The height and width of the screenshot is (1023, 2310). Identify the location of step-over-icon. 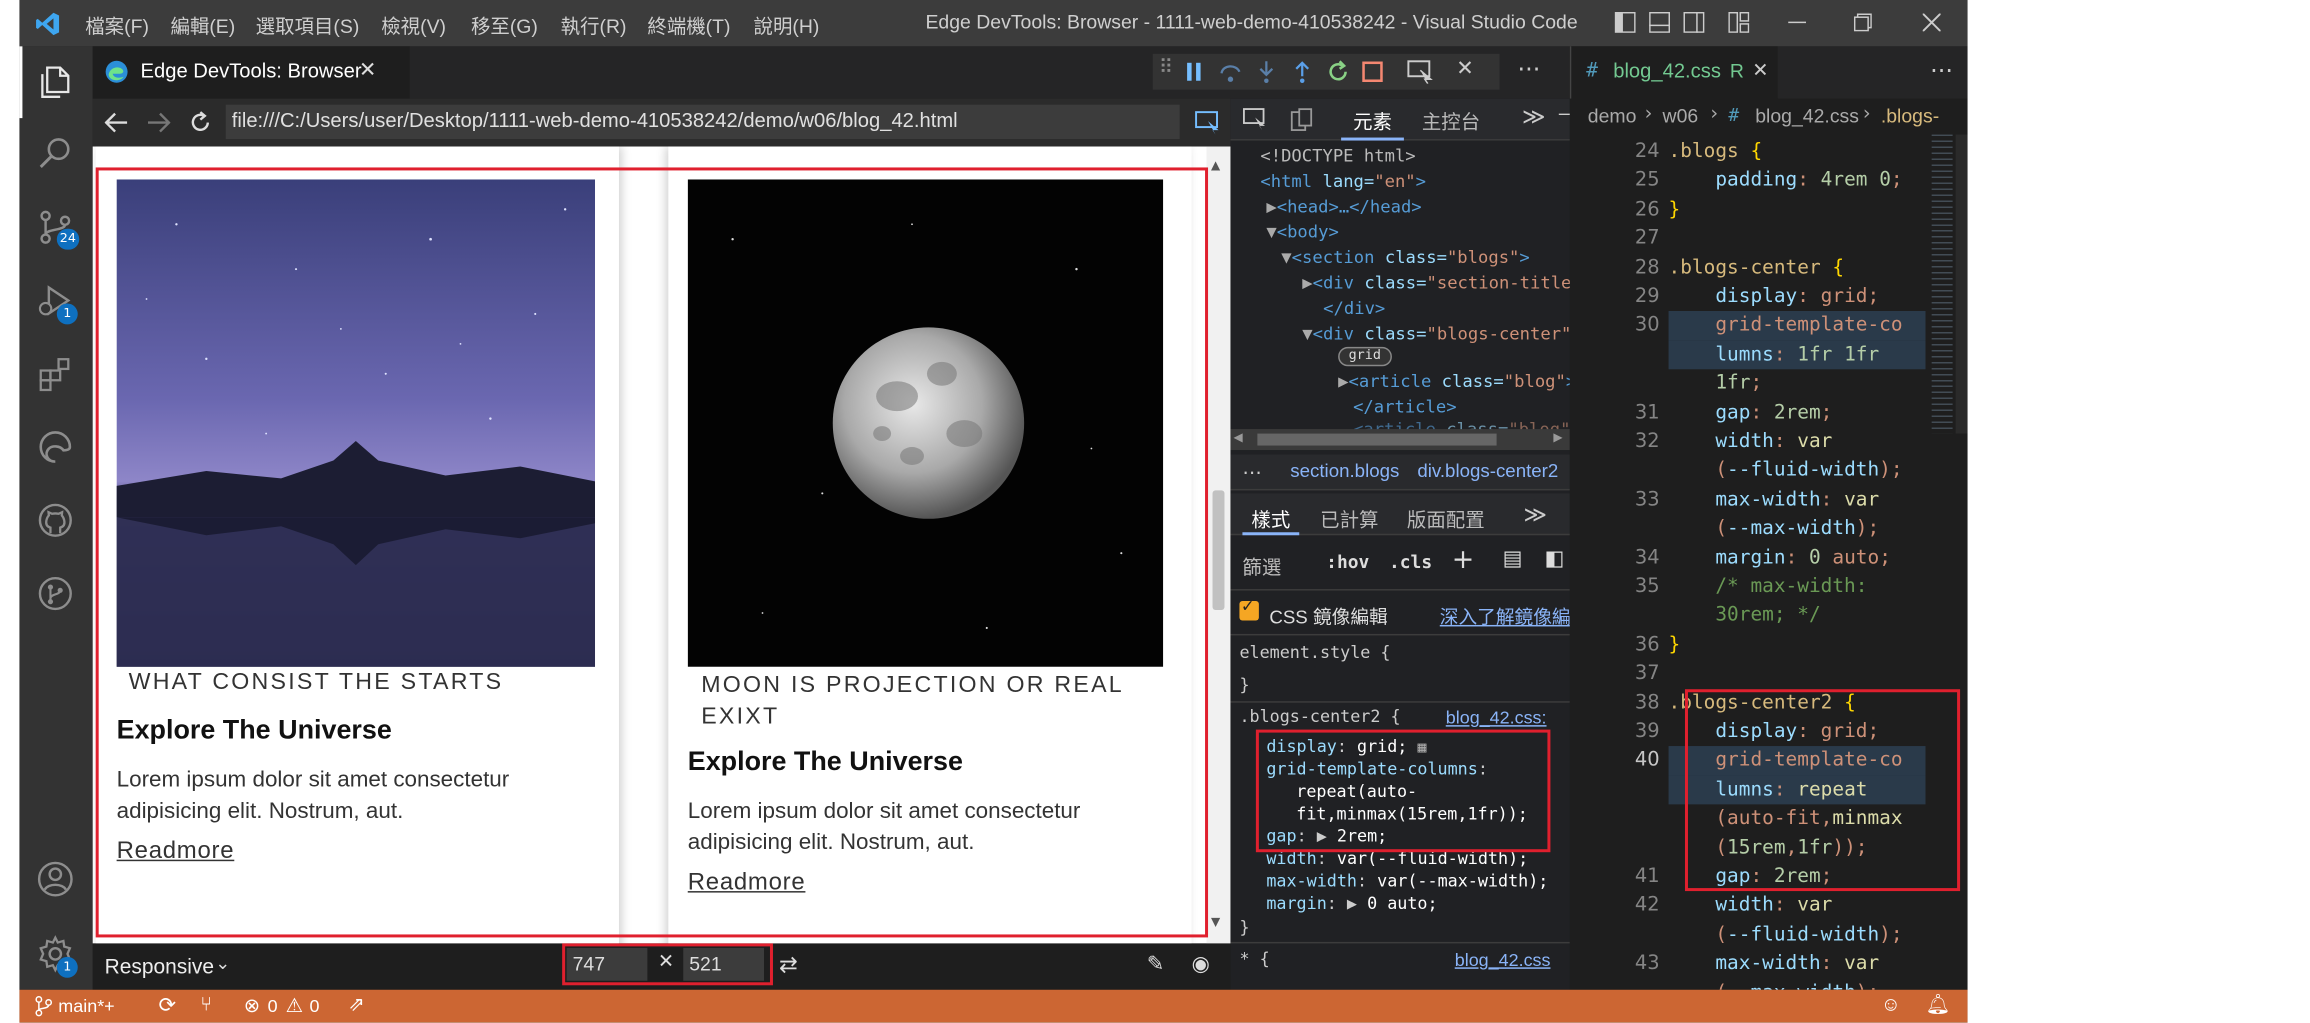
(1231, 72).